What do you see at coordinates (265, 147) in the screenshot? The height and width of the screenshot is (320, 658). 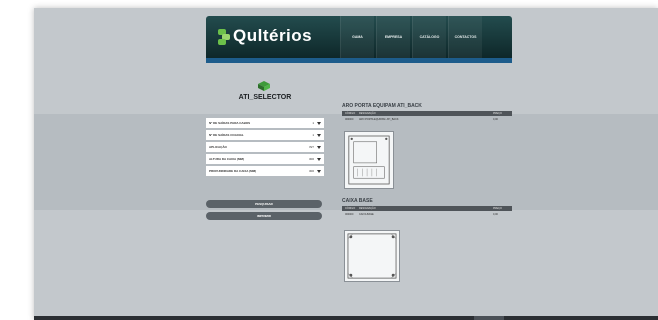 I see `field-application: APLICAÇÃO INT` at bounding box center [265, 147].